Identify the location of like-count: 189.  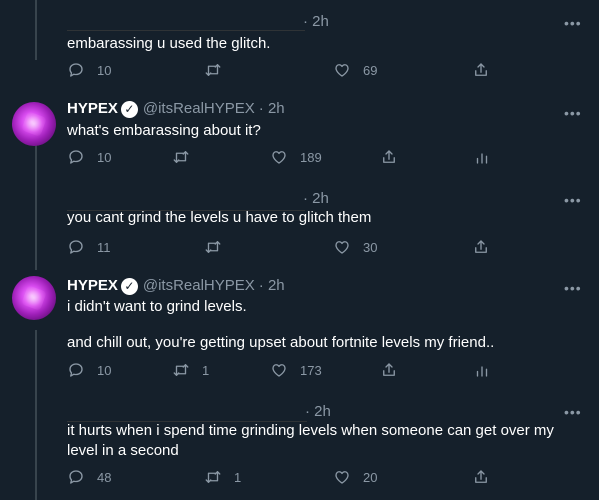
(311, 157).